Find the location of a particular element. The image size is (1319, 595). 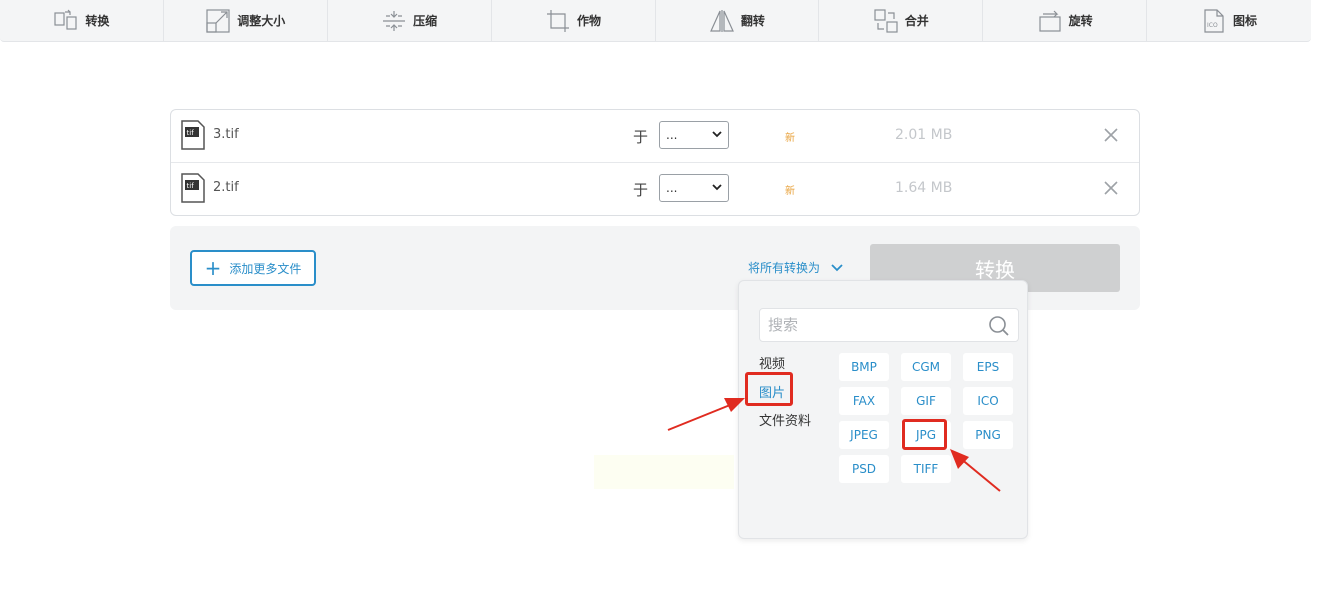

resize-icon is located at coordinates (218, 20).